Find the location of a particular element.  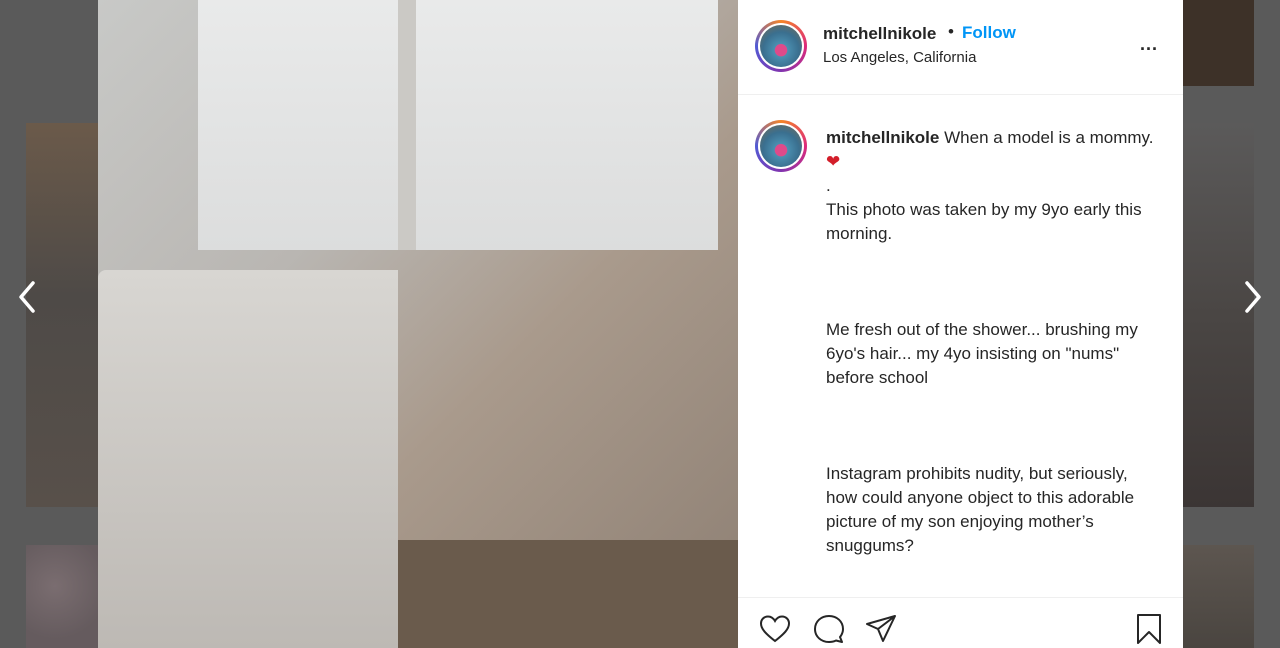

heart-emoji: ❤ is located at coordinates (833, 161).